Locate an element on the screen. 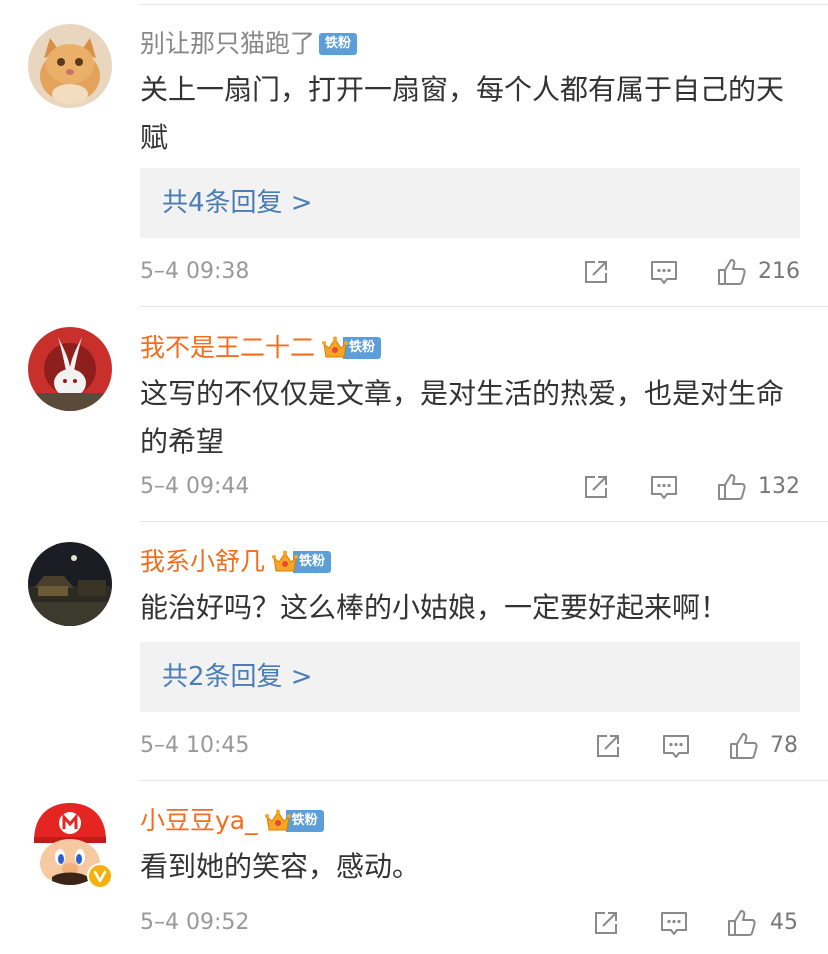 The width and height of the screenshot is (828, 954). cat-avatar-image is located at coordinates (70, 66).